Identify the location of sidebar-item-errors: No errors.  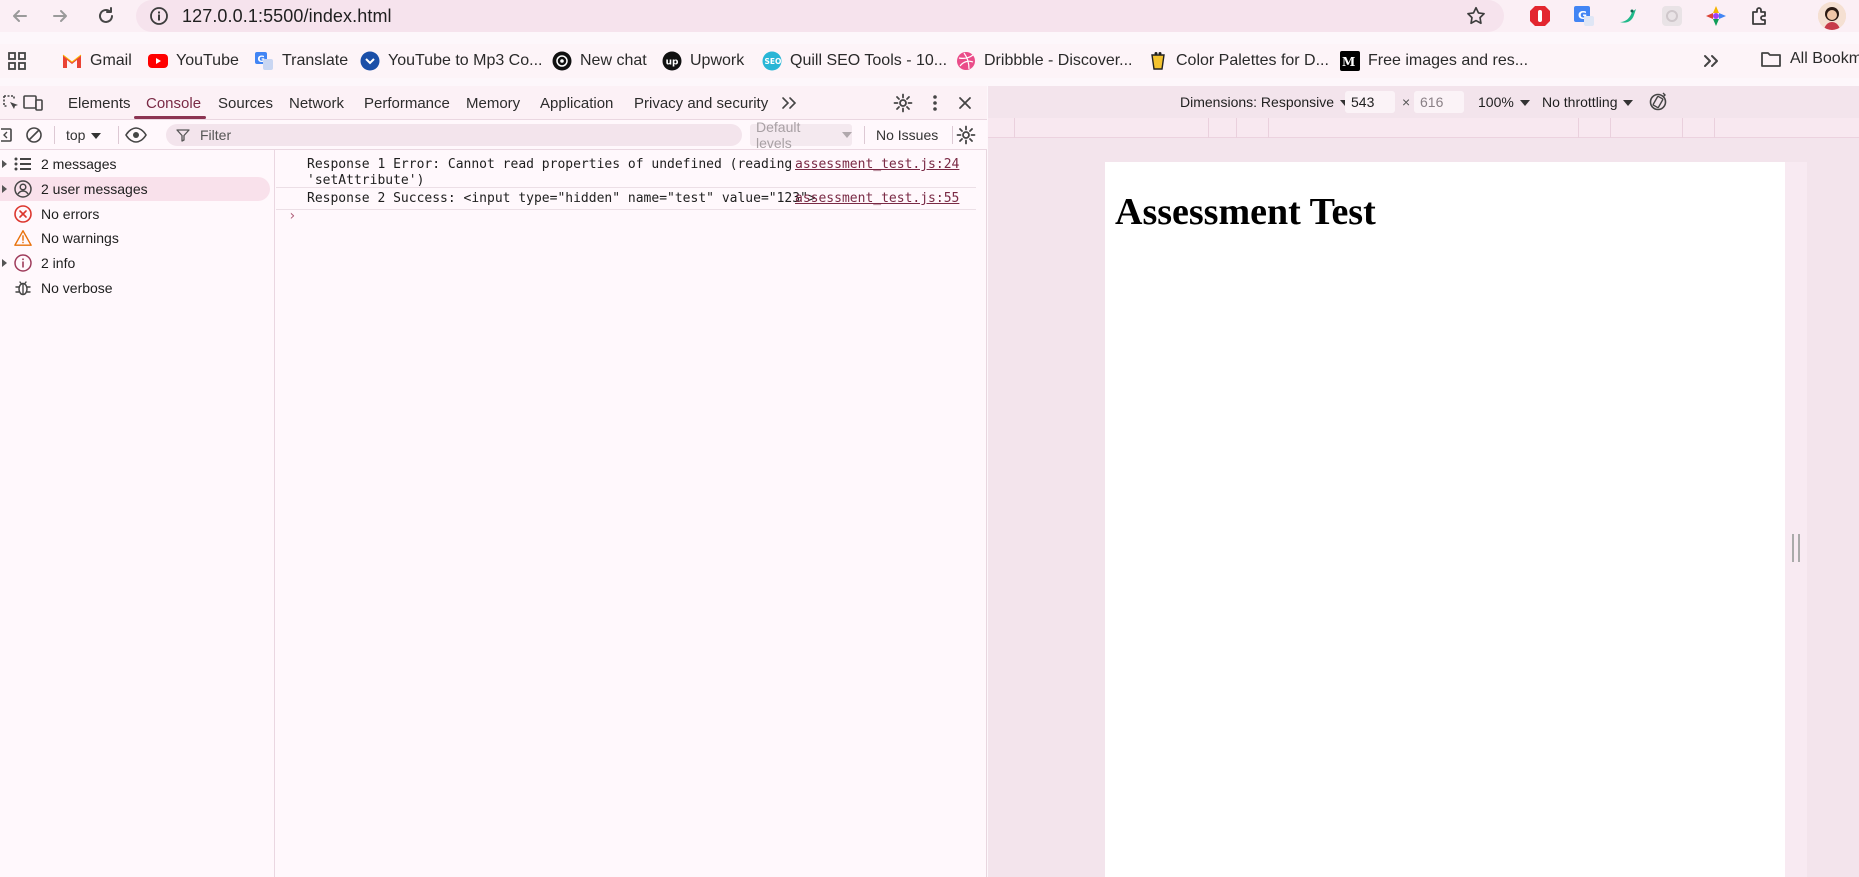
(135, 214).